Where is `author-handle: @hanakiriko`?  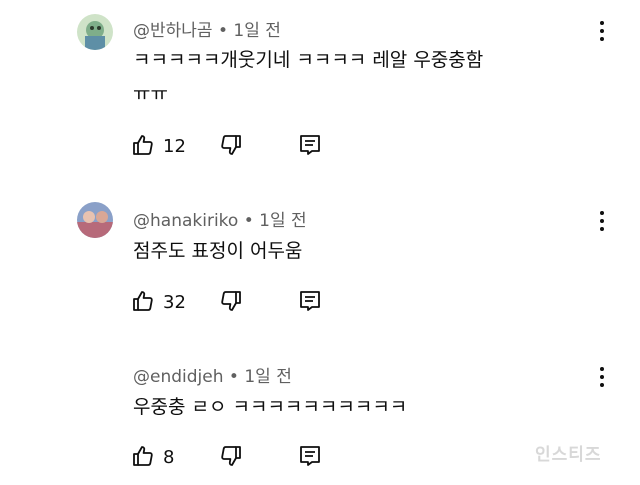
author-handle: @hanakiriko is located at coordinates (185, 221).